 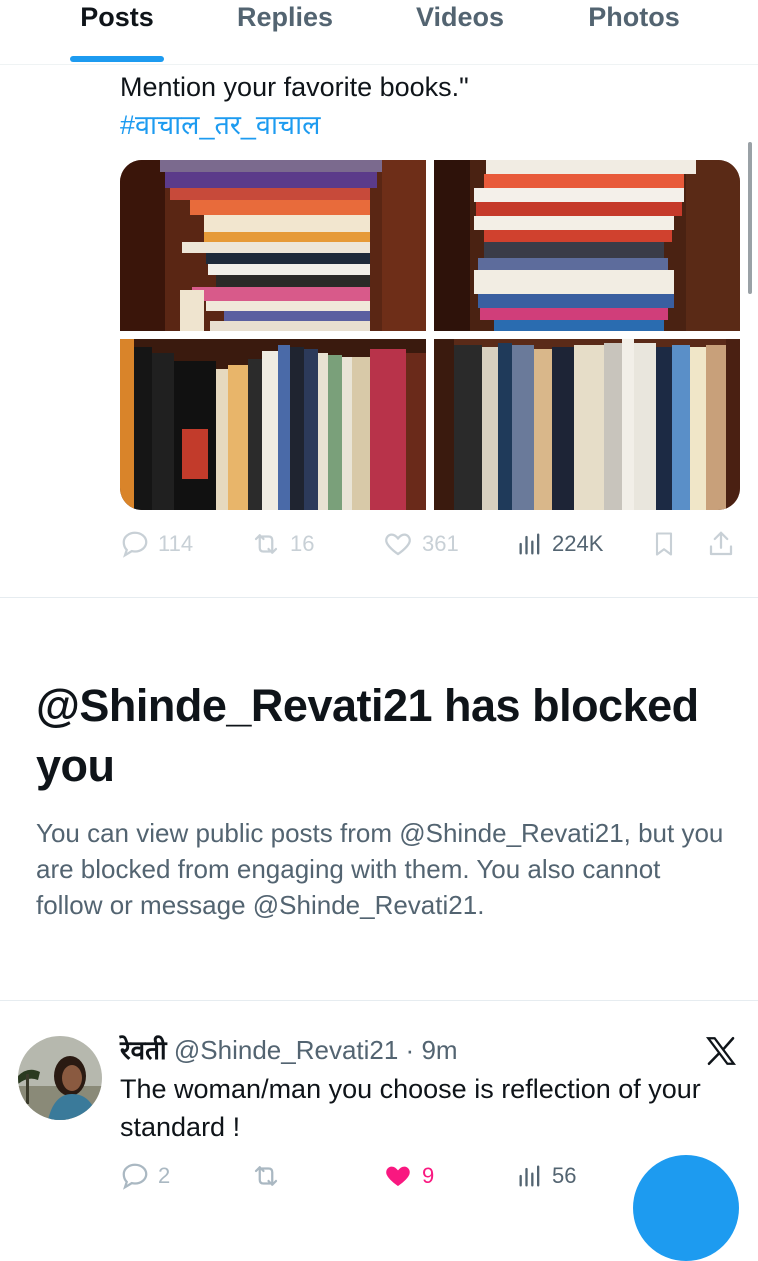 What do you see at coordinates (286, 1050) in the screenshot?
I see `author-handle: @Shinde_Revati21` at bounding box center [286, 1050].